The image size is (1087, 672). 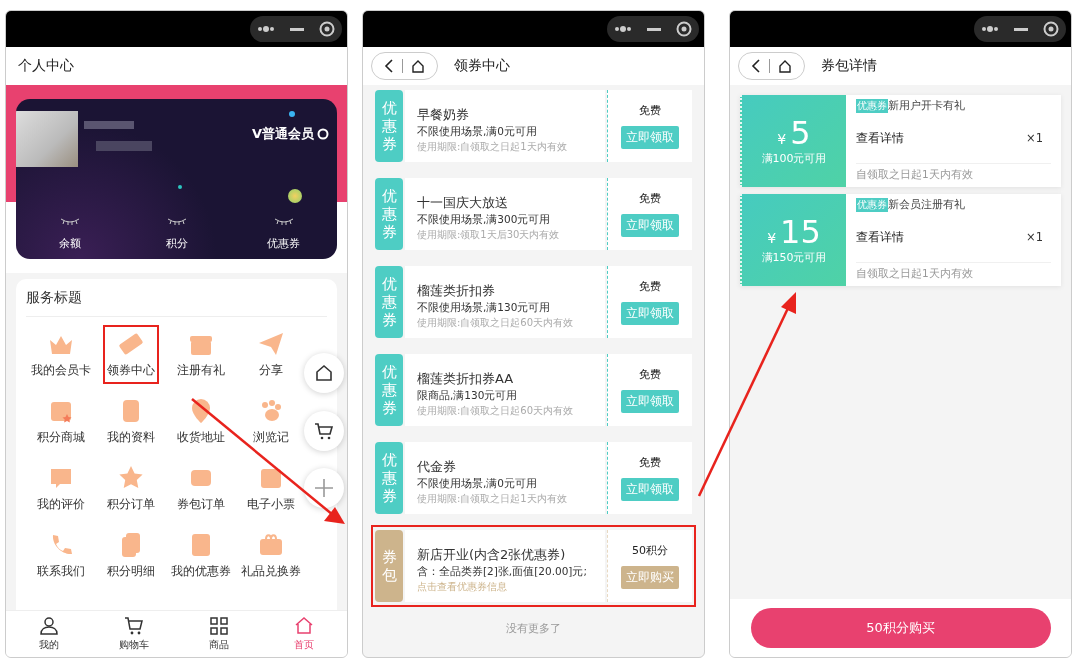 What do you see at coordinates (271, 555) in the screenshot?
I see `service-item: 礼品兑换券` at bounding box center [271, 555].